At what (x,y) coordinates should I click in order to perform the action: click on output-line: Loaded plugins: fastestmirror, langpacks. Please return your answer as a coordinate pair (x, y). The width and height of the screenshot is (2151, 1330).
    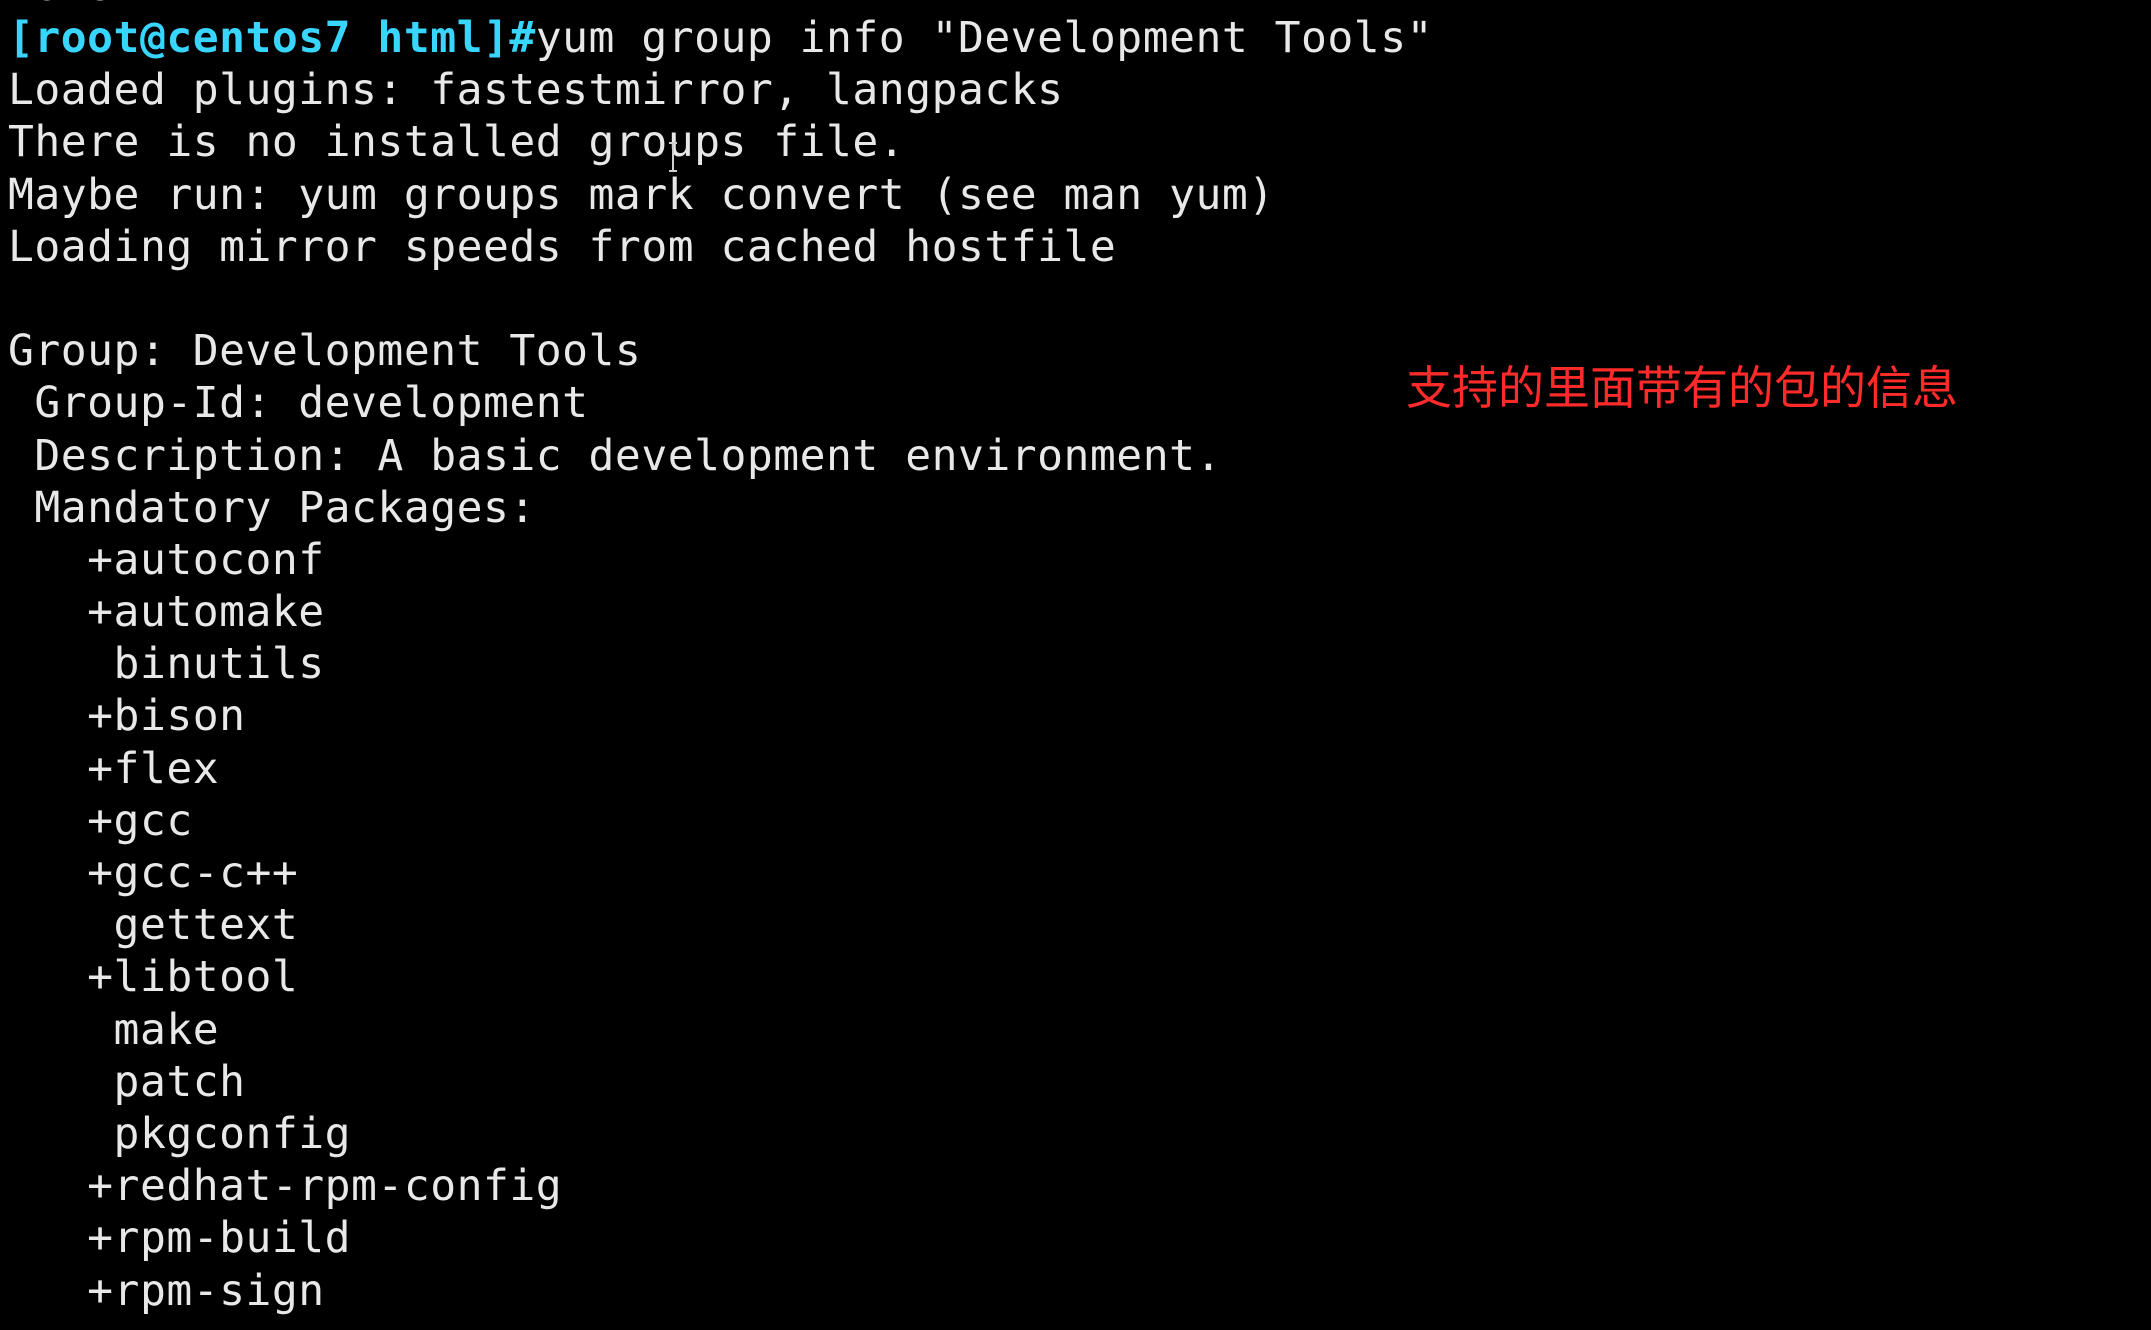
    Looking at the image, I should click on (536, 90).